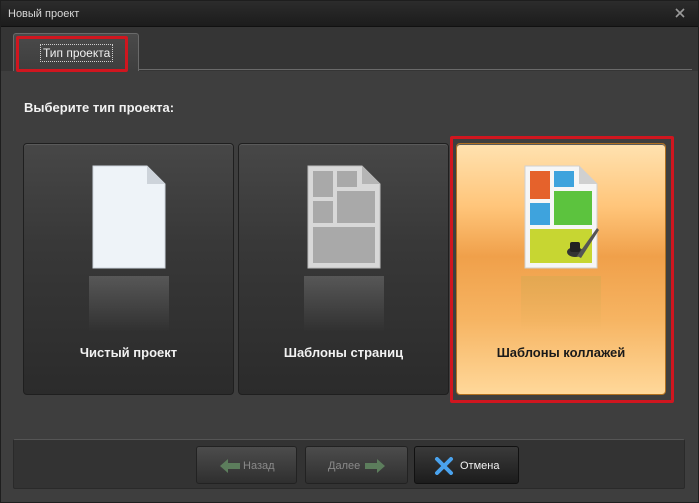 This screenshot has width=699, height=503. What do you see at coordinates (99, 107) in the screenshot?
I see `page-heading: Выберите тип проекта:` at bounding box center [99, 107].